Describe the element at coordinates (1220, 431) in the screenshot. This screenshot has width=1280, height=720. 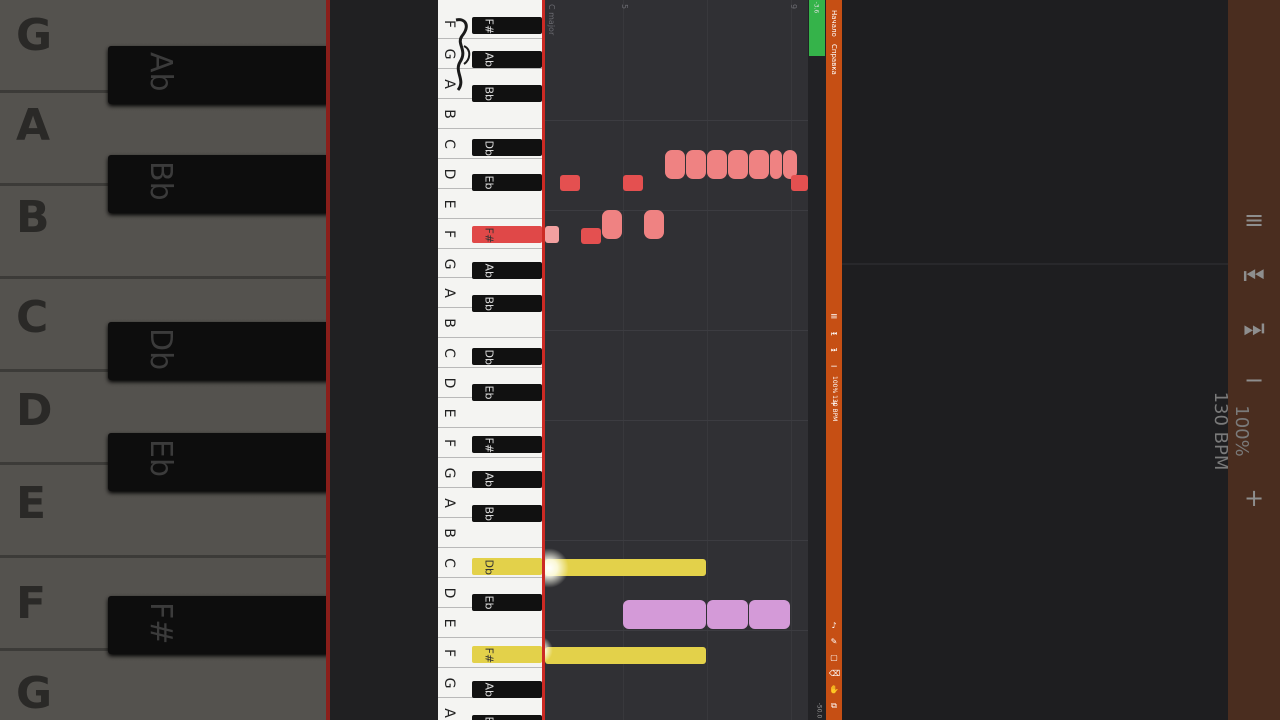
I see `background-tempo: 130 BPM` at that location.